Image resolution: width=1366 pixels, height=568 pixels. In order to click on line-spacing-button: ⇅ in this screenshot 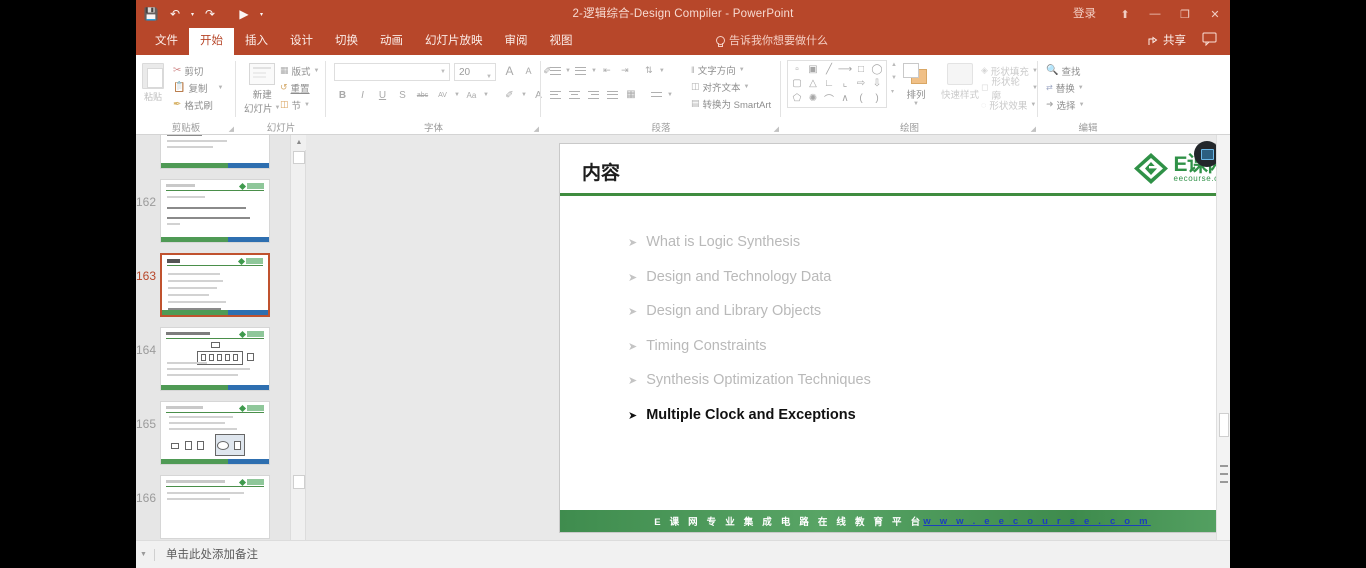, I will do `click(649, 70)`.